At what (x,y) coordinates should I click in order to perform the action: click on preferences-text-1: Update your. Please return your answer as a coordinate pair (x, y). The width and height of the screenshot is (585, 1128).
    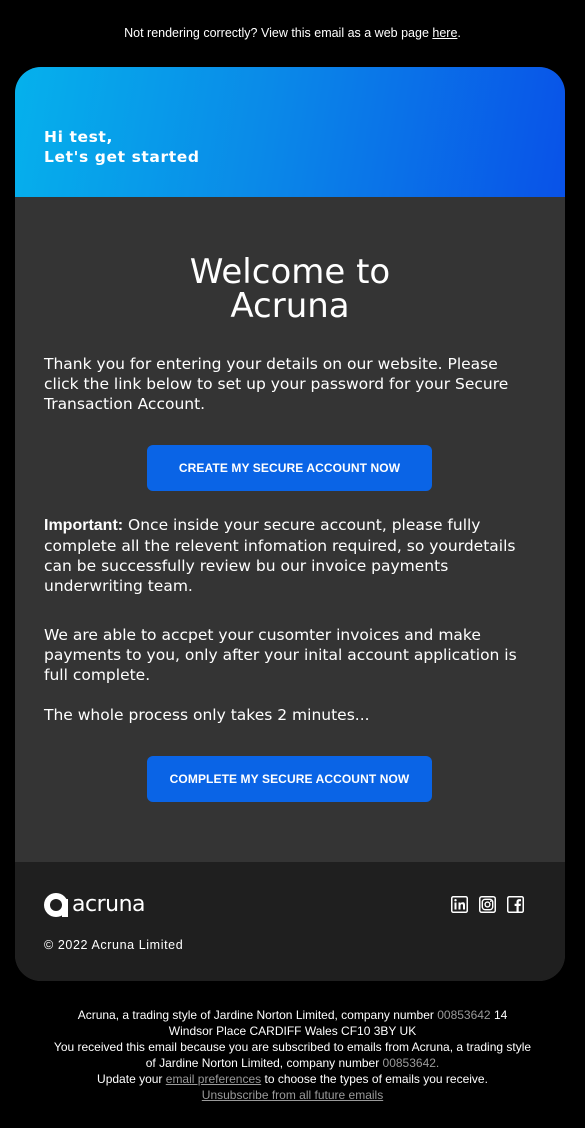
    Looking at the image, I should click on (131, 1079).